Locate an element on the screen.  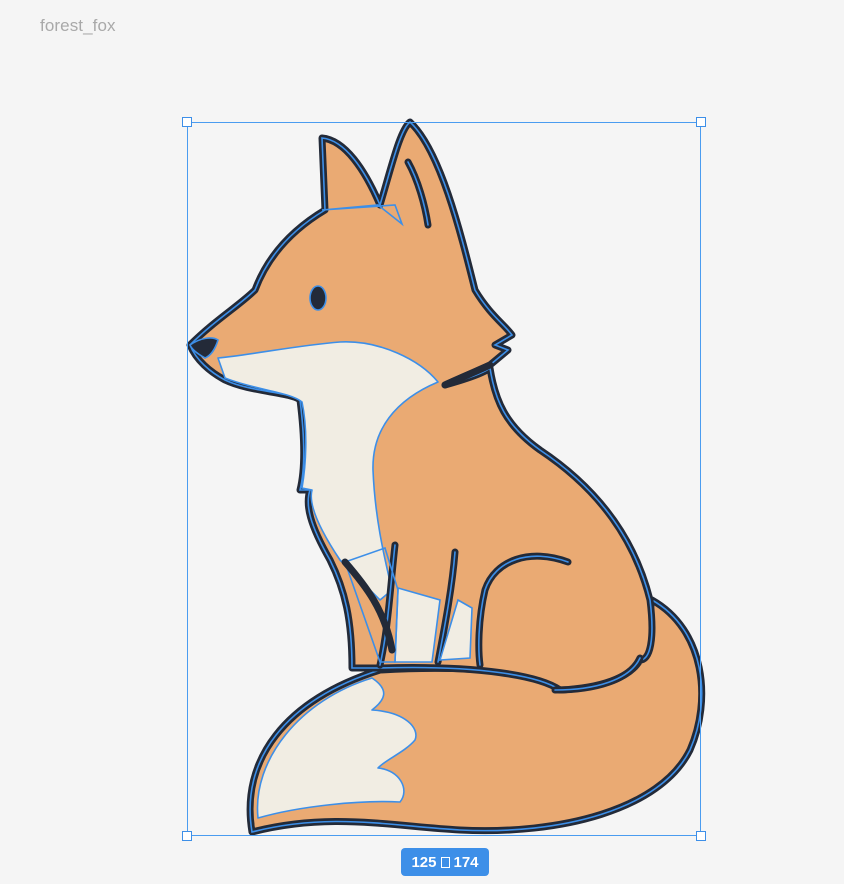
resize-handle-bottom-right is located at coordinates (701, 836).